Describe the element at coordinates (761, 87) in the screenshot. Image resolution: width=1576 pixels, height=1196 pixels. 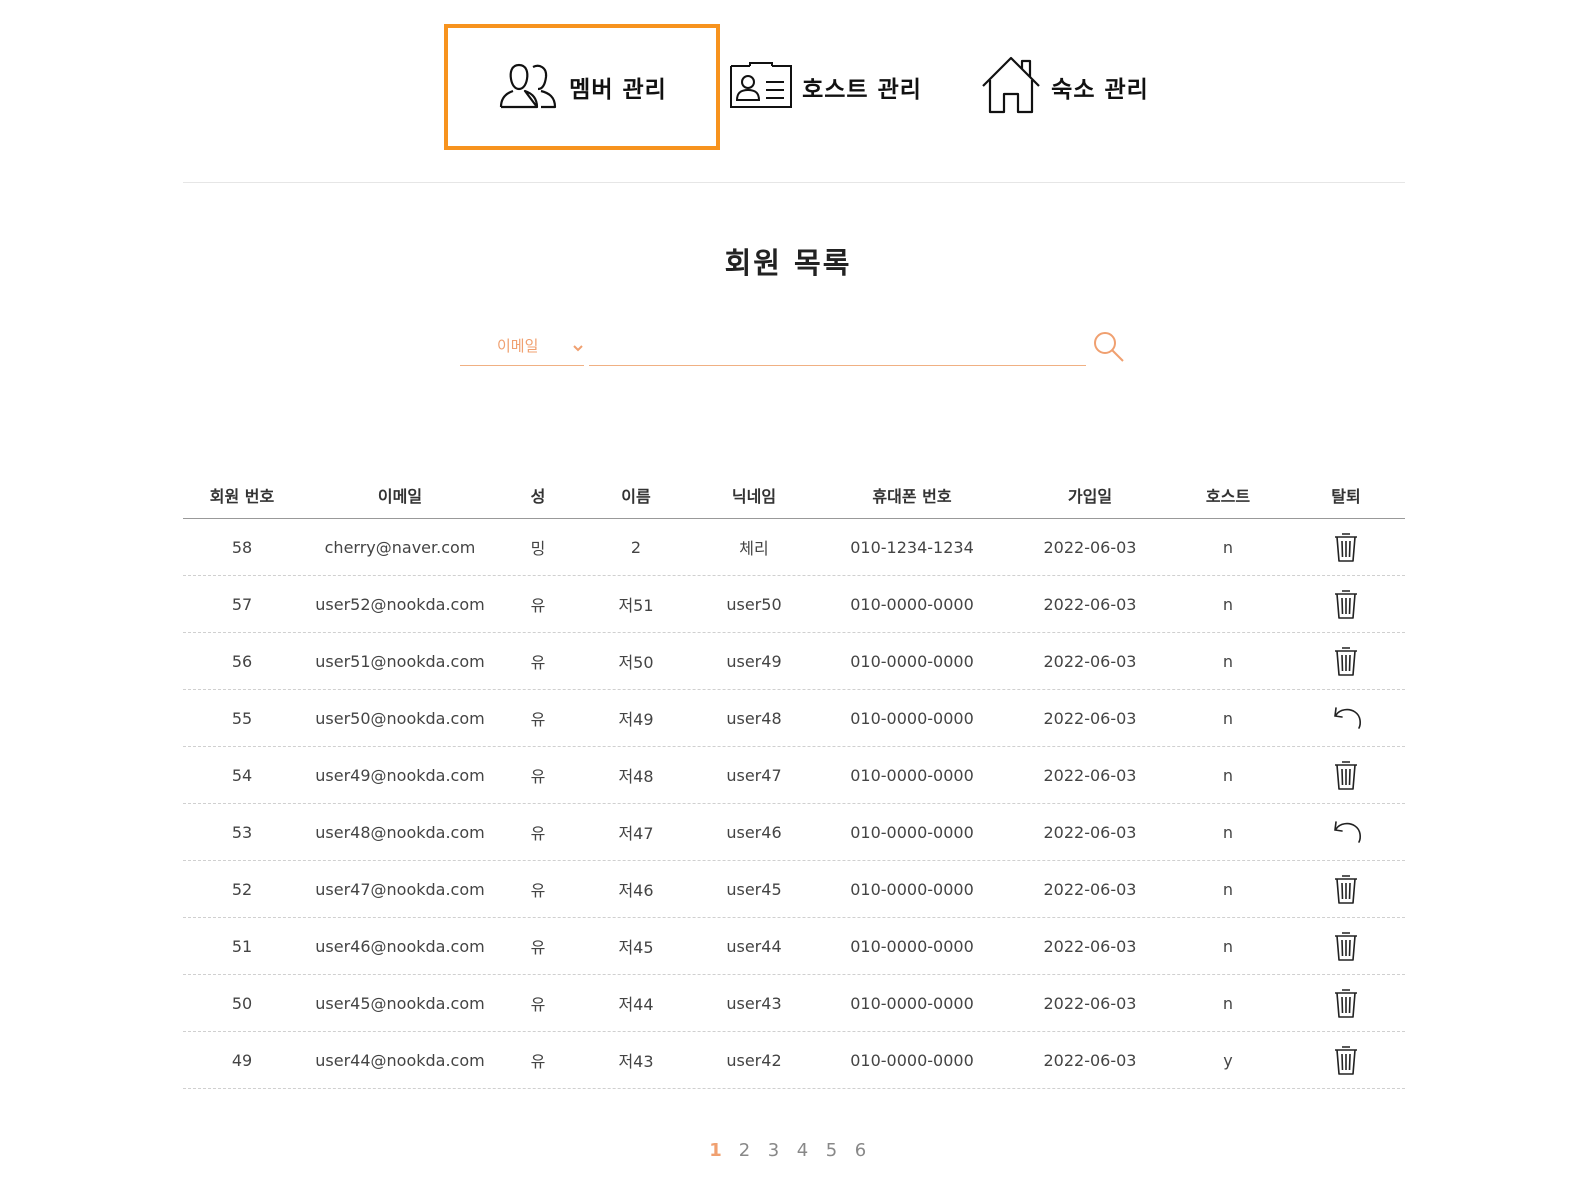
I see `id-card-icon` at that location.